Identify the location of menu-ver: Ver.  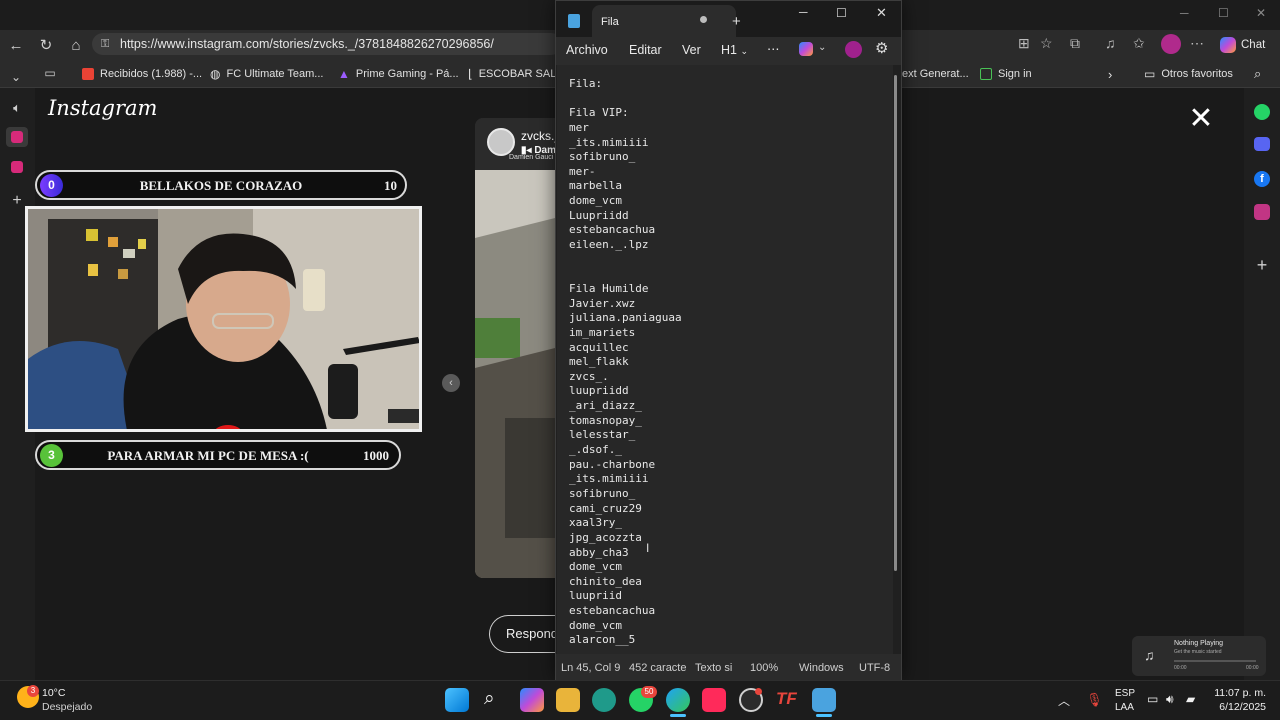
(691, 50).